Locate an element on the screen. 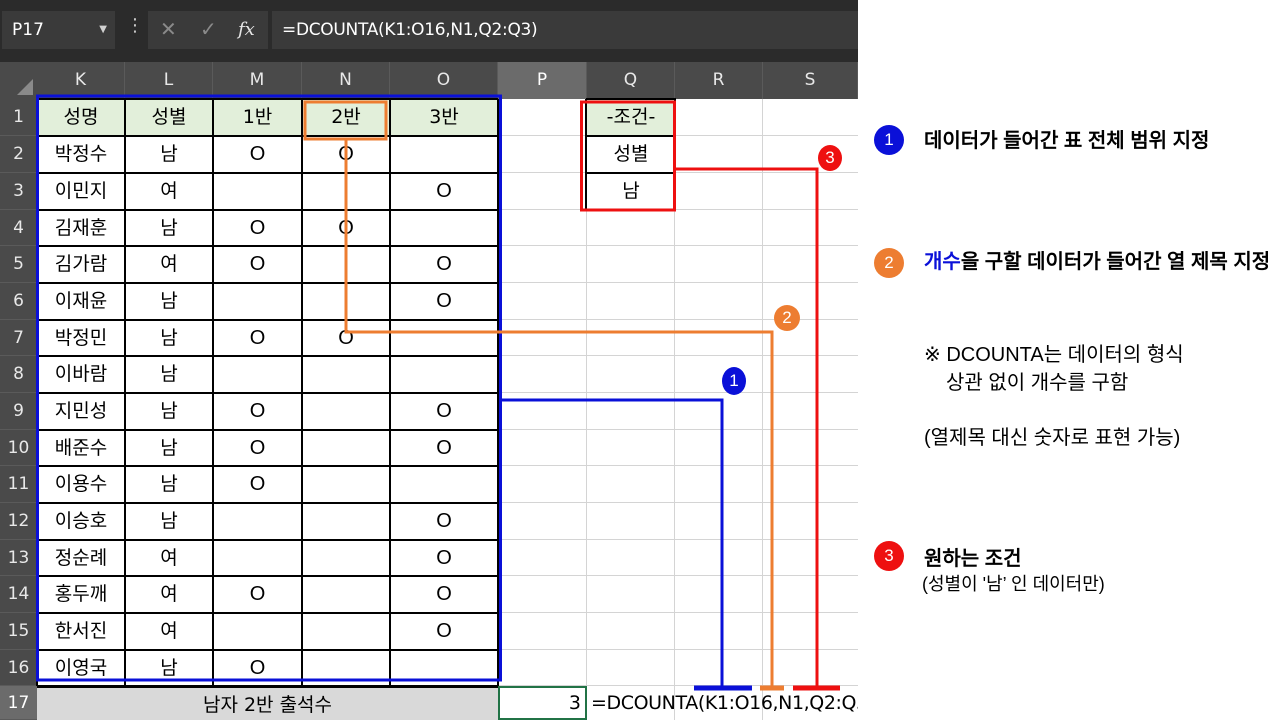 This screenshot has width=1280, height=720. table-cell: 김재훈 is located at coordinates (81, 228).